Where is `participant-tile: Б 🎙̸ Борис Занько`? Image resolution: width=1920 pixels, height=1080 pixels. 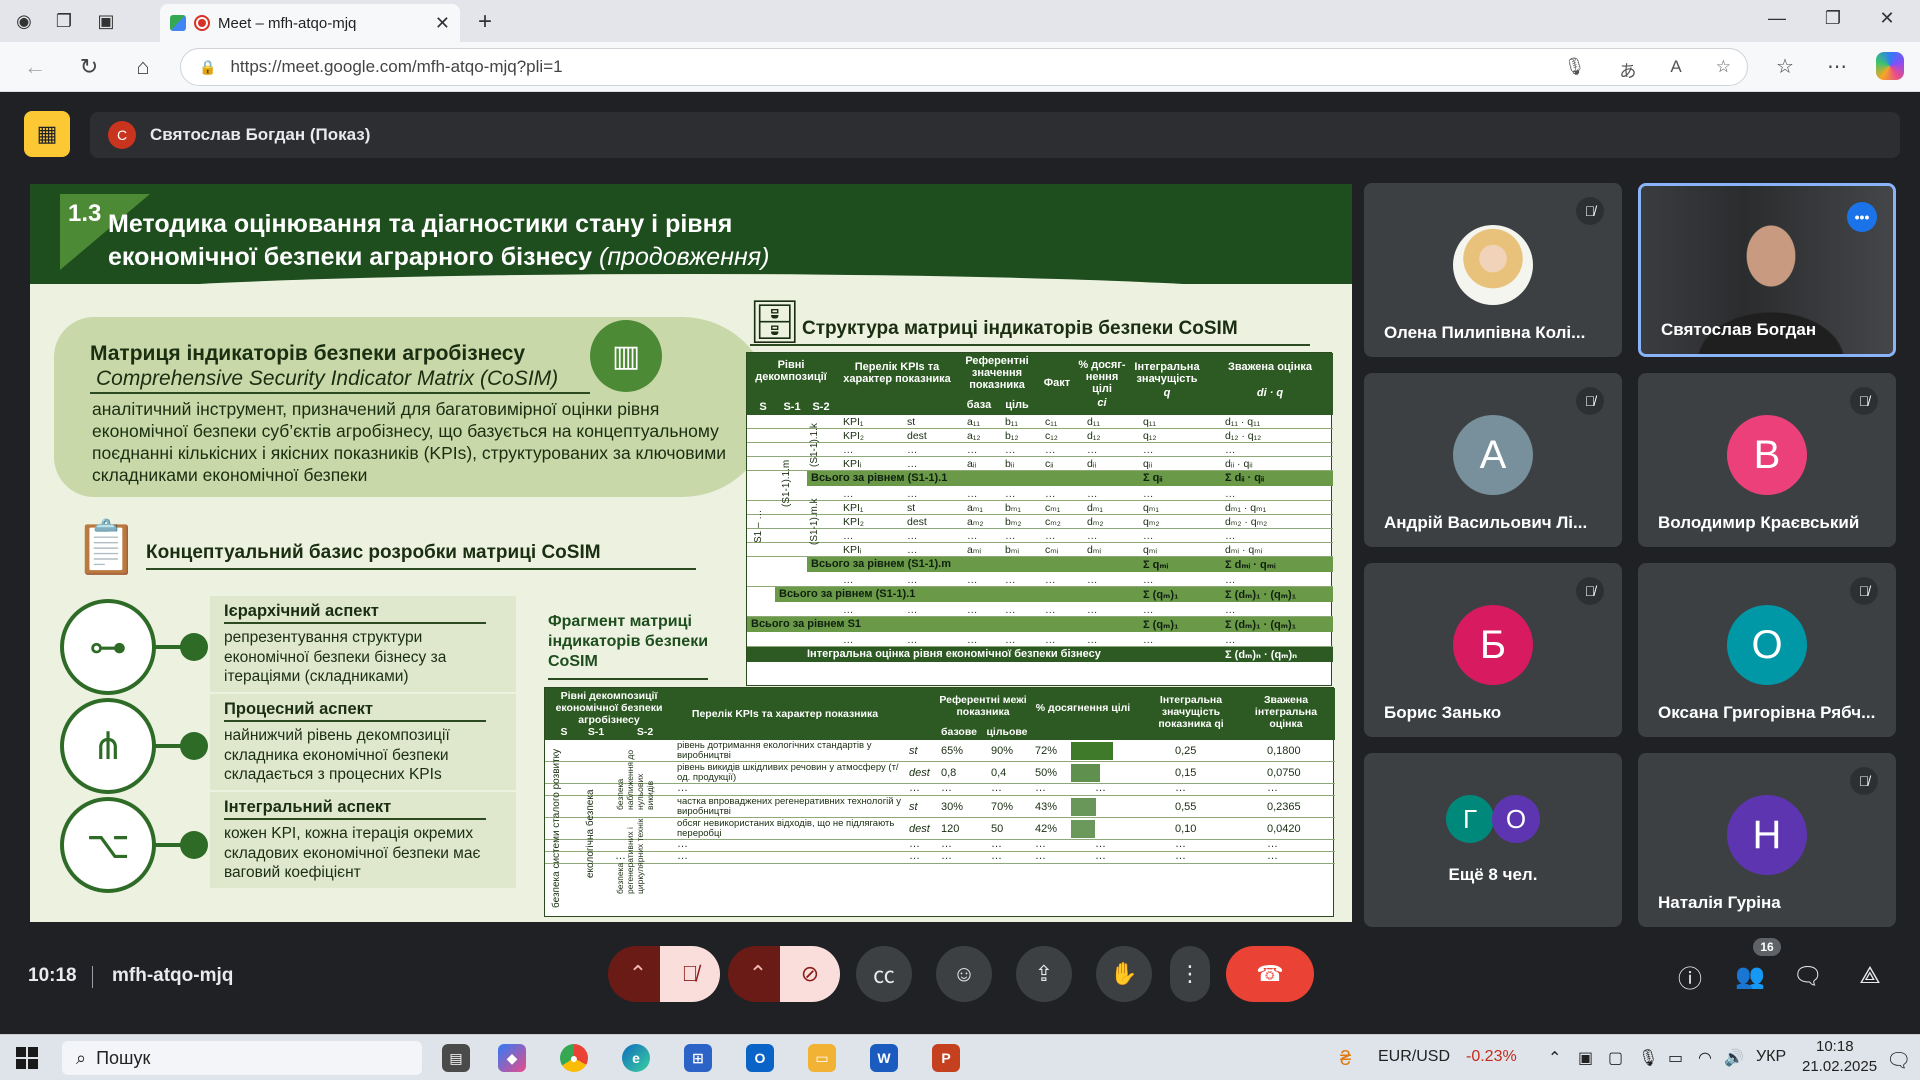
participant-tile: Б 🎙̸ Борис Занько is located at coordinates (1493, 650).